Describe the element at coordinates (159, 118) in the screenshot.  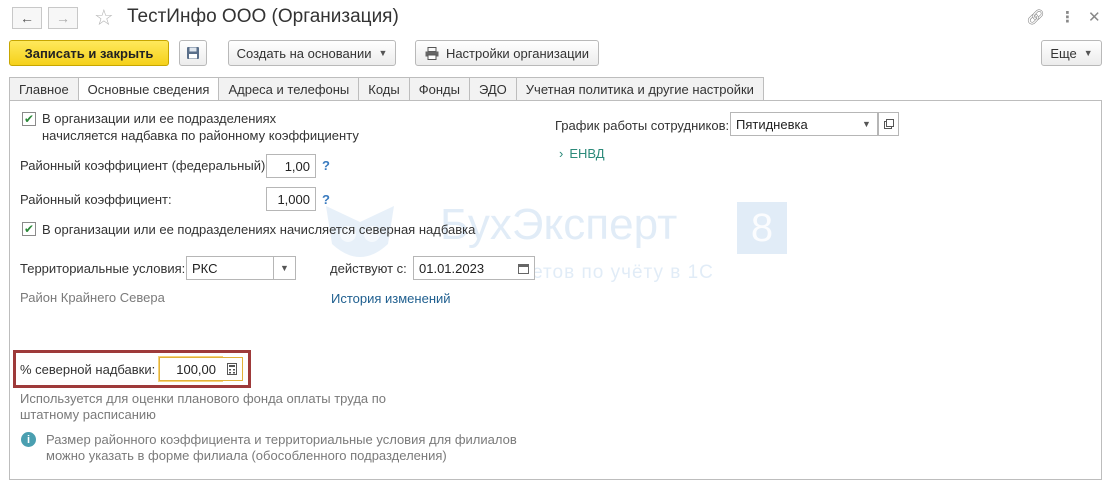
I see `regional-checkbox-label-line1: В организации или ее подразделениях` at that location.